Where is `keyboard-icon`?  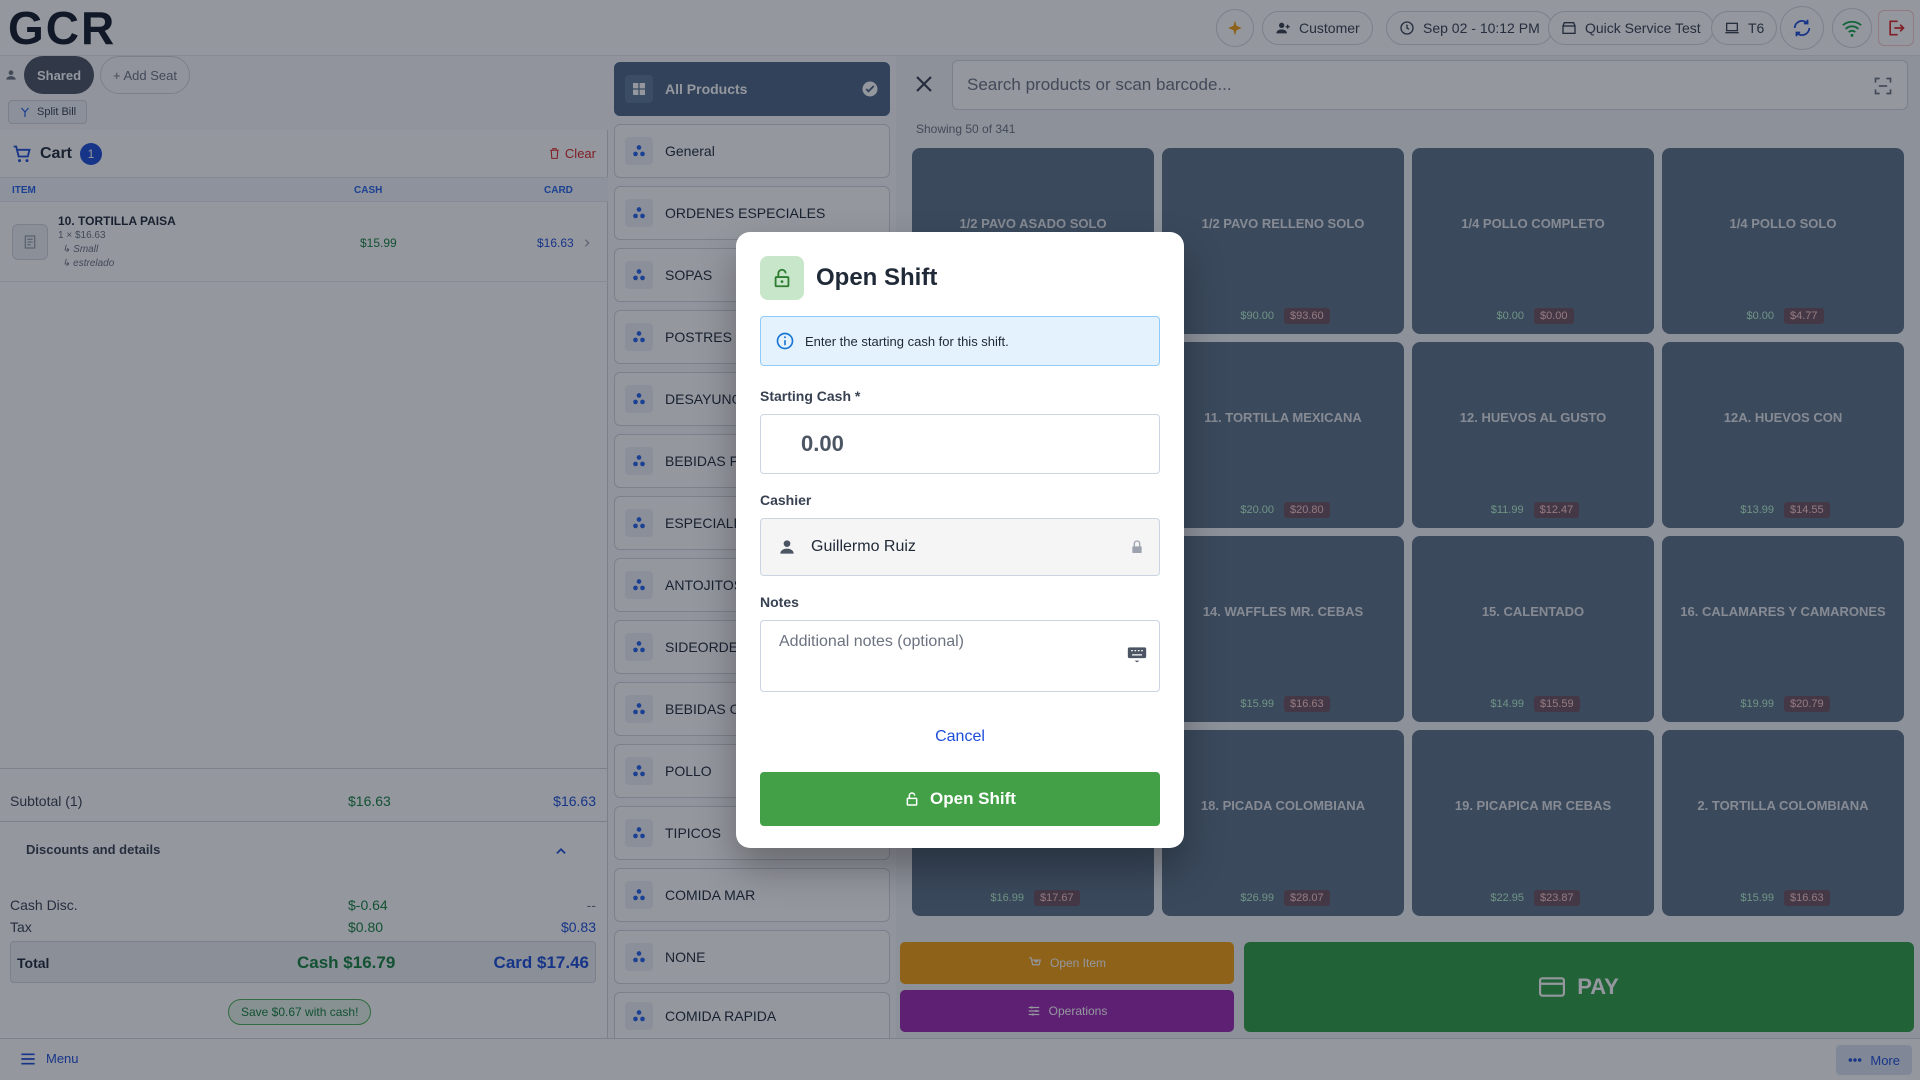
keyboard-icon is located at coordinates (1137, 654).